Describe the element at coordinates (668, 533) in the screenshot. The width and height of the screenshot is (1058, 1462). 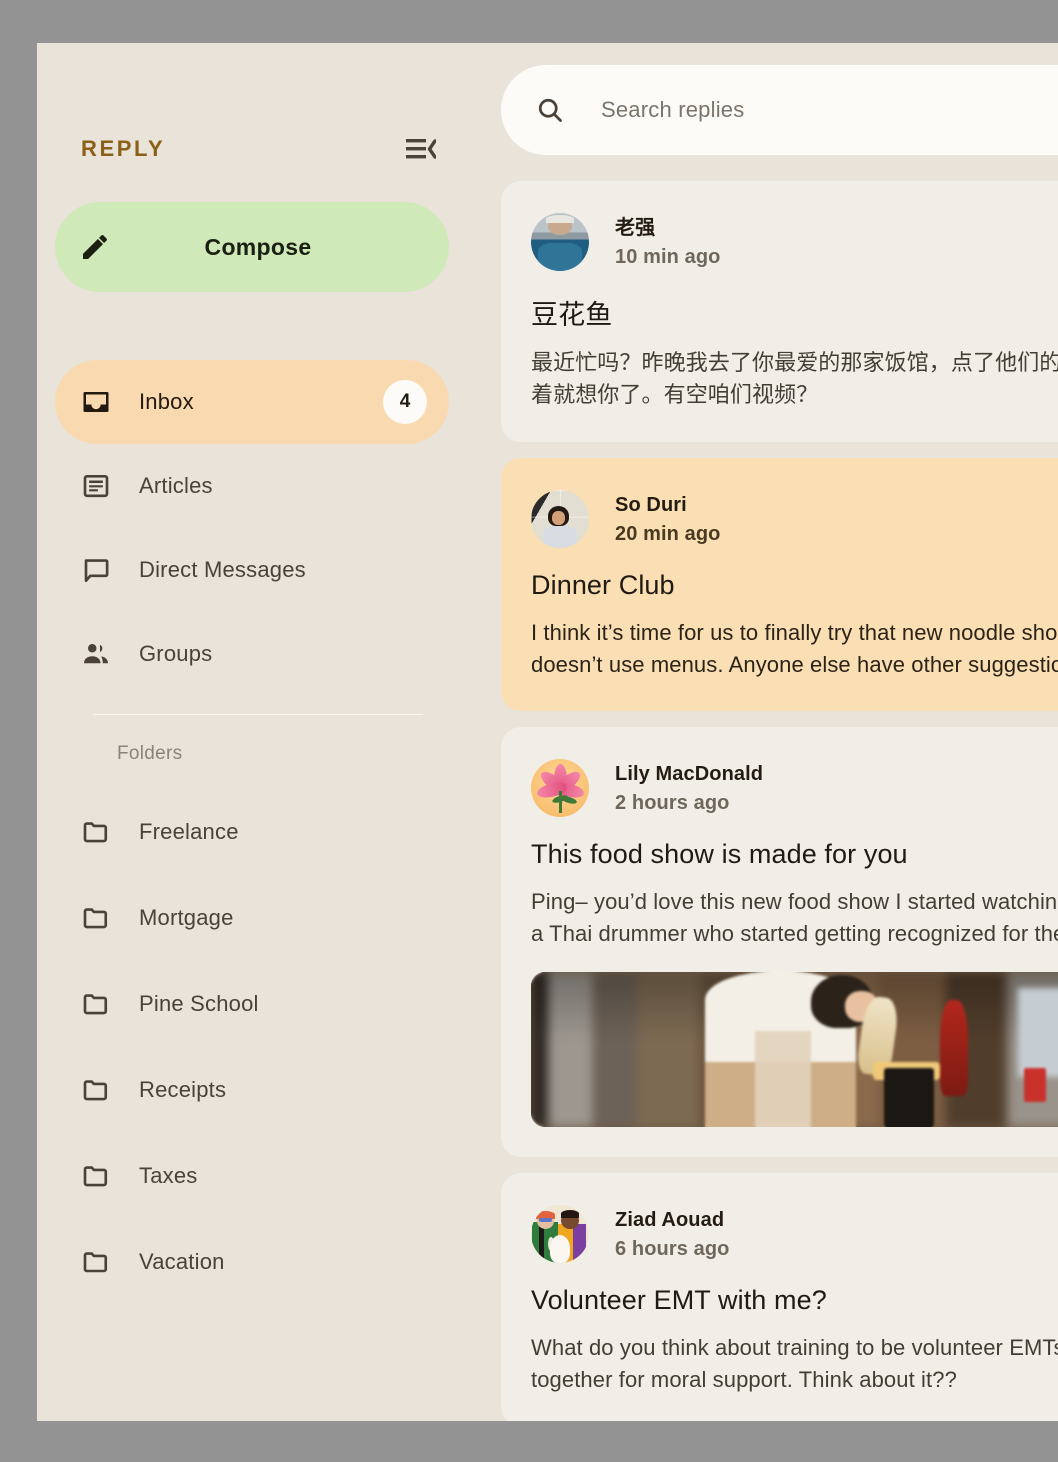
I see `email-timestamp: 20 min ago` at that location.